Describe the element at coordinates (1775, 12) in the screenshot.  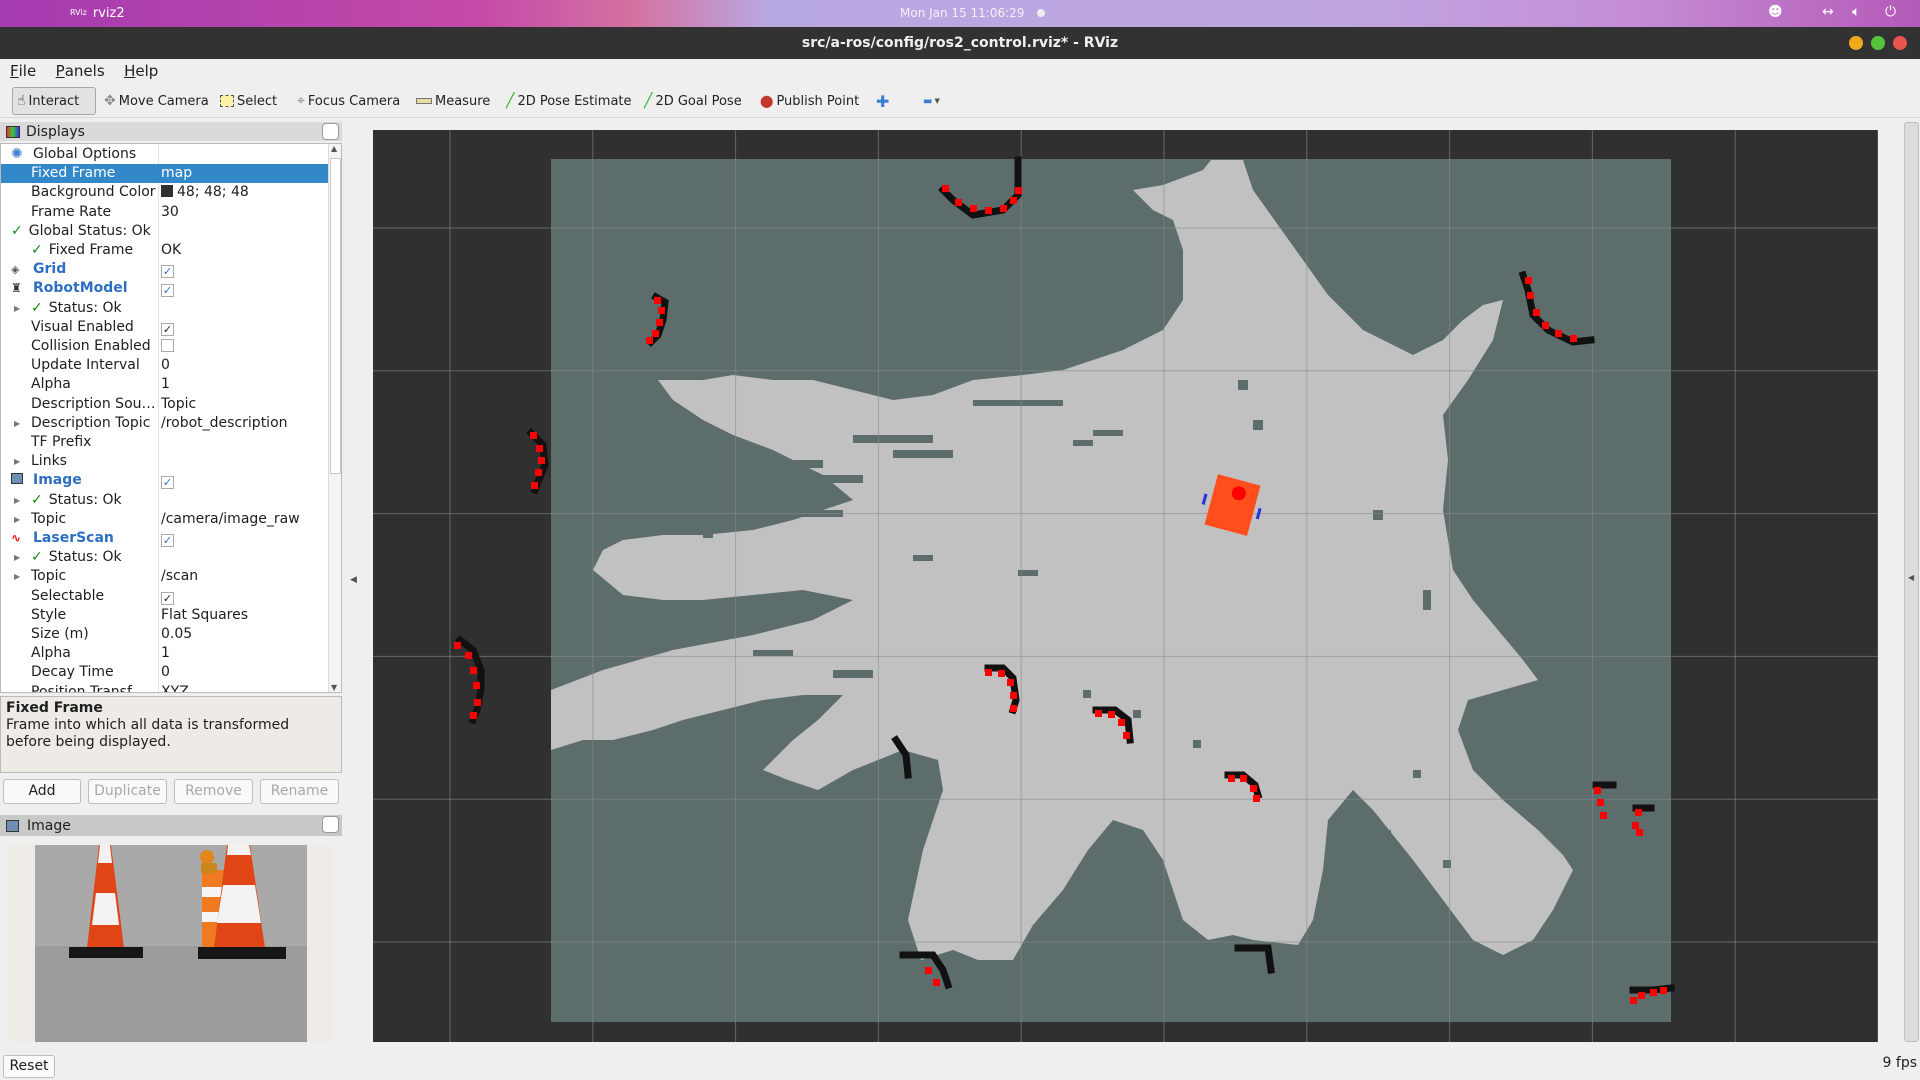
I see `face-emoji-icon: ☻` at that location.